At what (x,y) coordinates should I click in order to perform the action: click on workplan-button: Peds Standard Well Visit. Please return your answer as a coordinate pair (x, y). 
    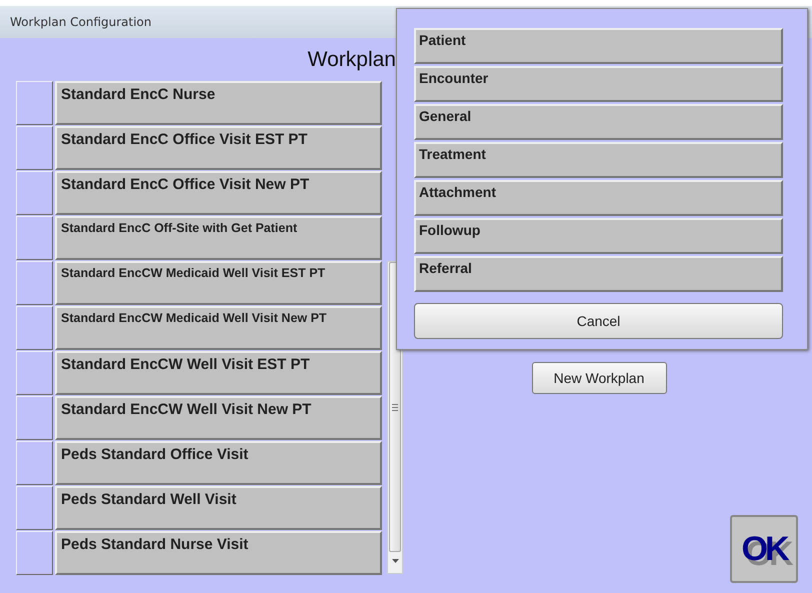
    Looking at the image, I should click on (218, 508).